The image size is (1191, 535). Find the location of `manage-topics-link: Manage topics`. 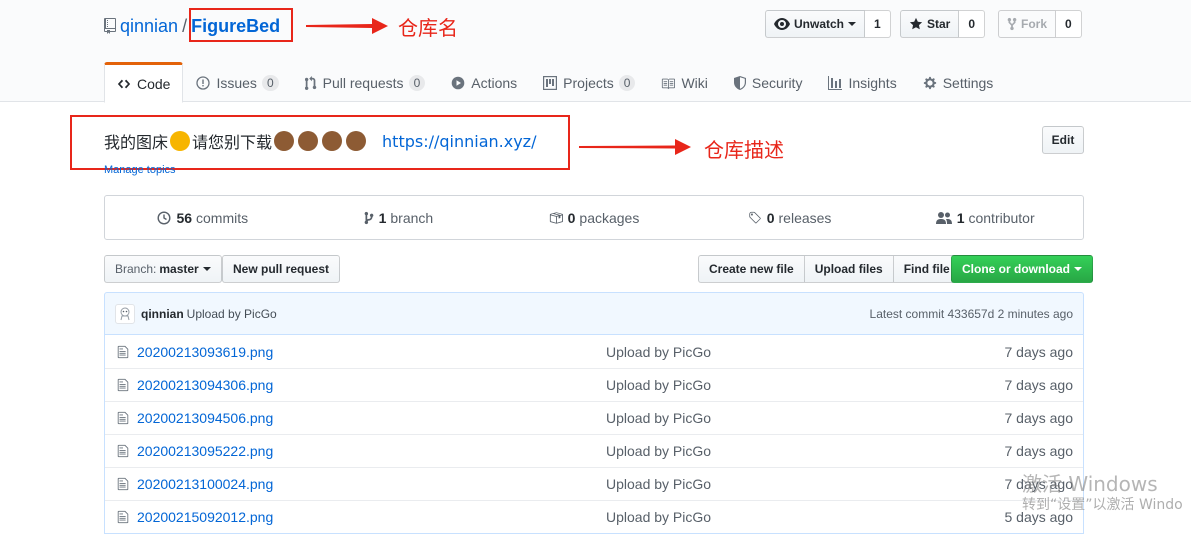

manage-topics-link: Manage topics is located at coordinates (140, 170).